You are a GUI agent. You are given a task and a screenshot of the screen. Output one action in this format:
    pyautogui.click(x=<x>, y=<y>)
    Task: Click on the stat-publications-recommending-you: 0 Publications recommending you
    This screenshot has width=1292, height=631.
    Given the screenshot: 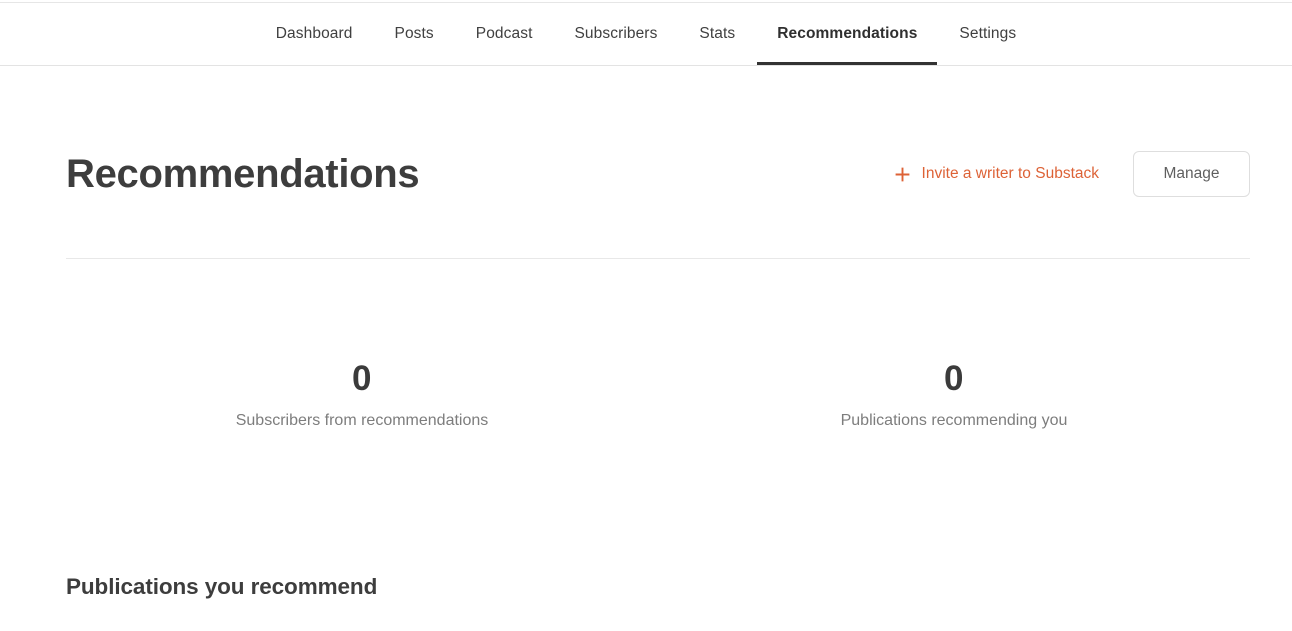 What is the action you would take?
    pyautogui.click(x=954, y=395)
    